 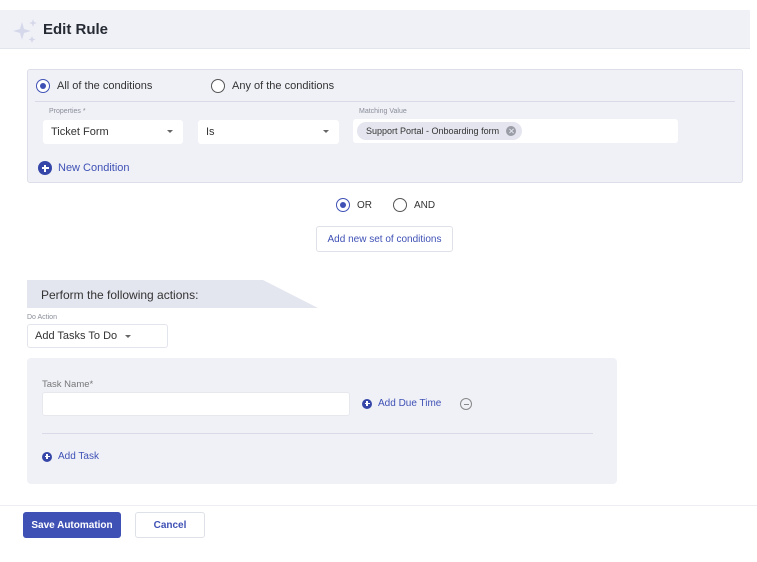 What do you see at coordinates (113, 132) in the screenshot?
I see `property-select: Ticket Form` at bounding box center [113, 132].